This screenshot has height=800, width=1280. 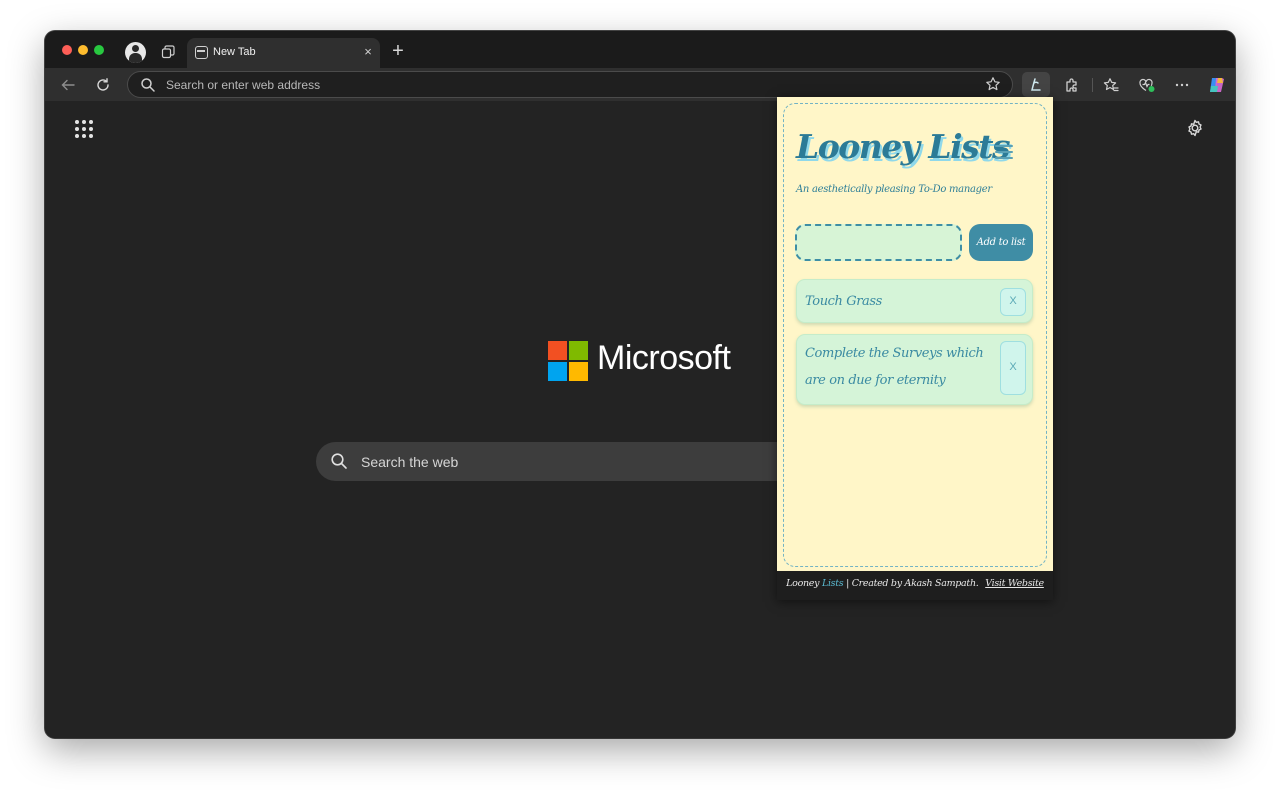 What do you see at coordinates (832, 583) in the screenshot?
I see `footer-brand-part2: Lists` at bounding box center [832, 583].